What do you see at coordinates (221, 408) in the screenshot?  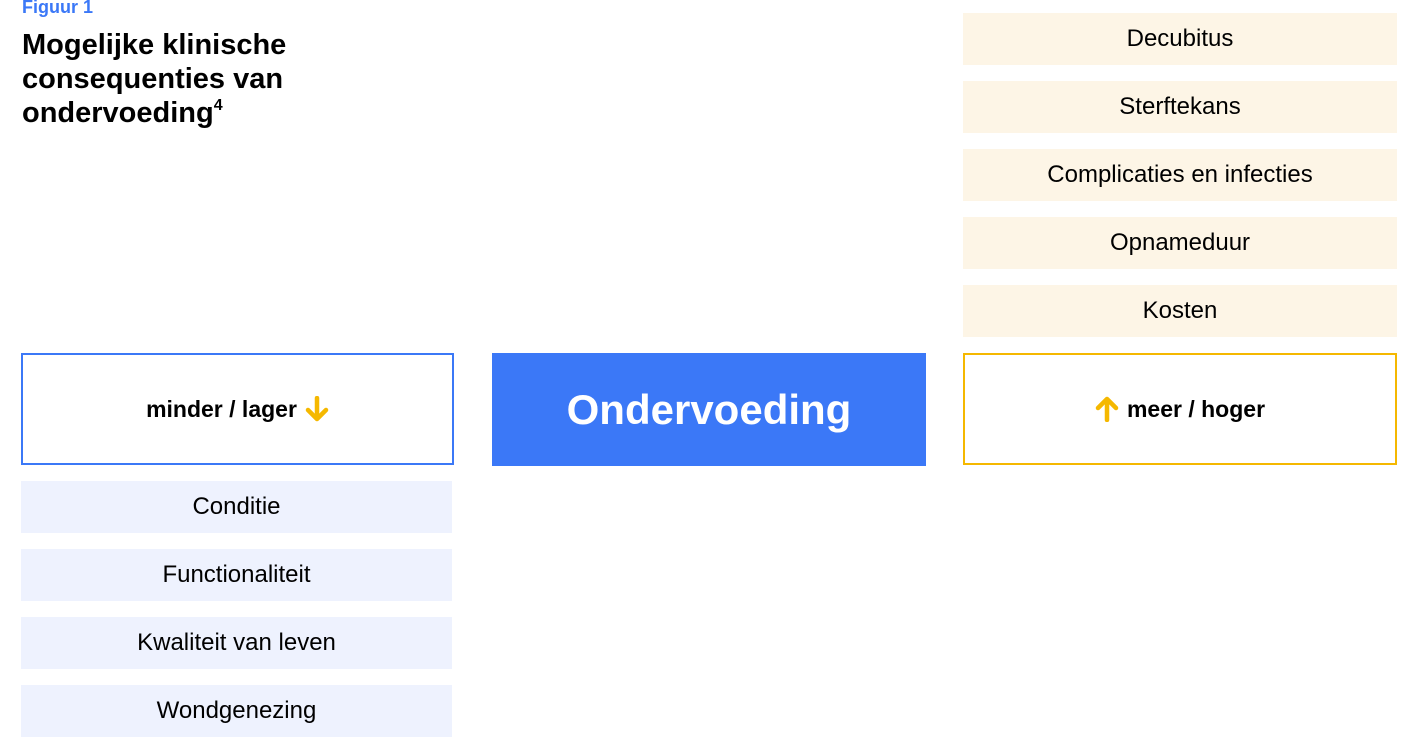 I see `decrease-header-label: minder / lager` at bounding box center [221, 408].